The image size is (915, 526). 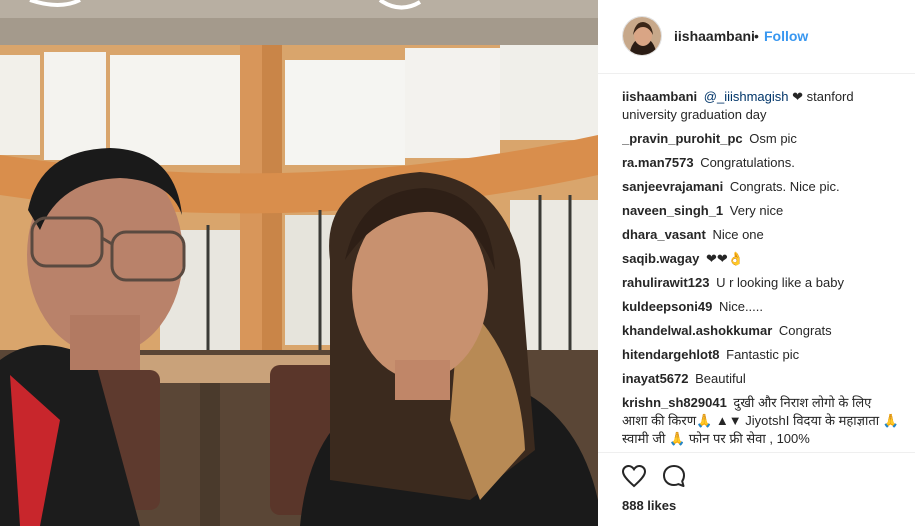 I want to click on comment-text: Osm pic, so click(x=773, y=138).